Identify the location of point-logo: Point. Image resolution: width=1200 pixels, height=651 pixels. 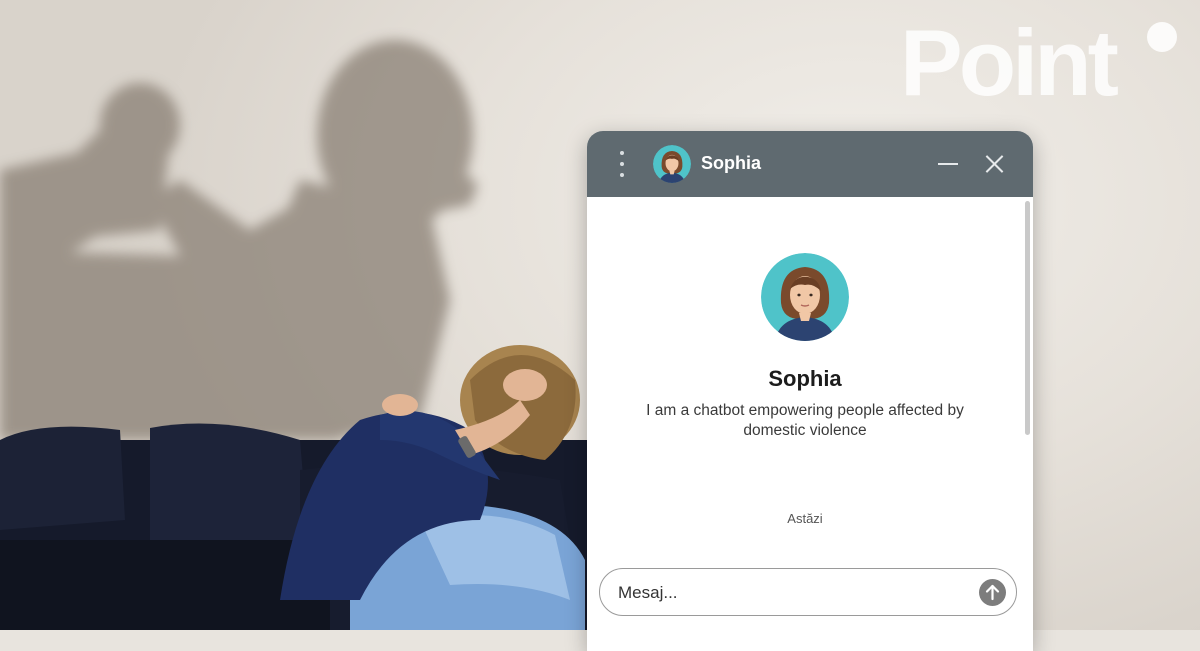
(1045, 62).